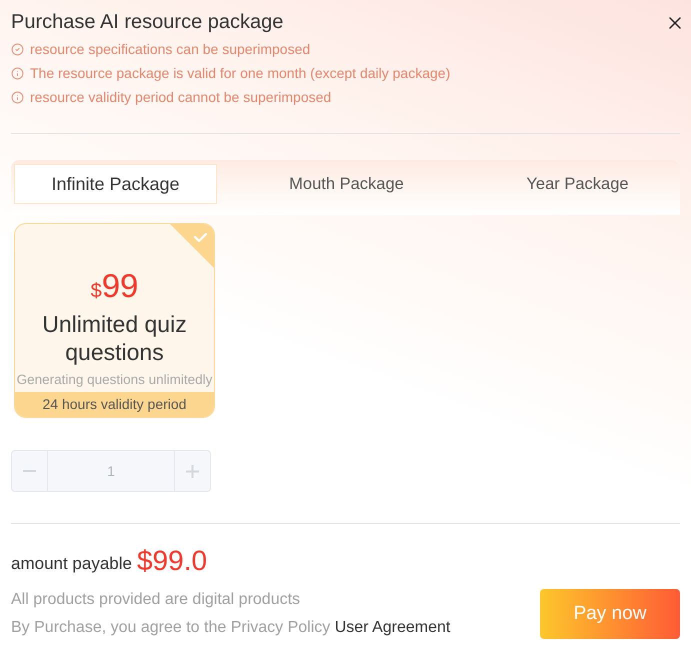  What do you see at coordinates (114, 338) in the screenshot?
I see `package-title: Unlimited quiz questions` at bounding box center [114, 338].